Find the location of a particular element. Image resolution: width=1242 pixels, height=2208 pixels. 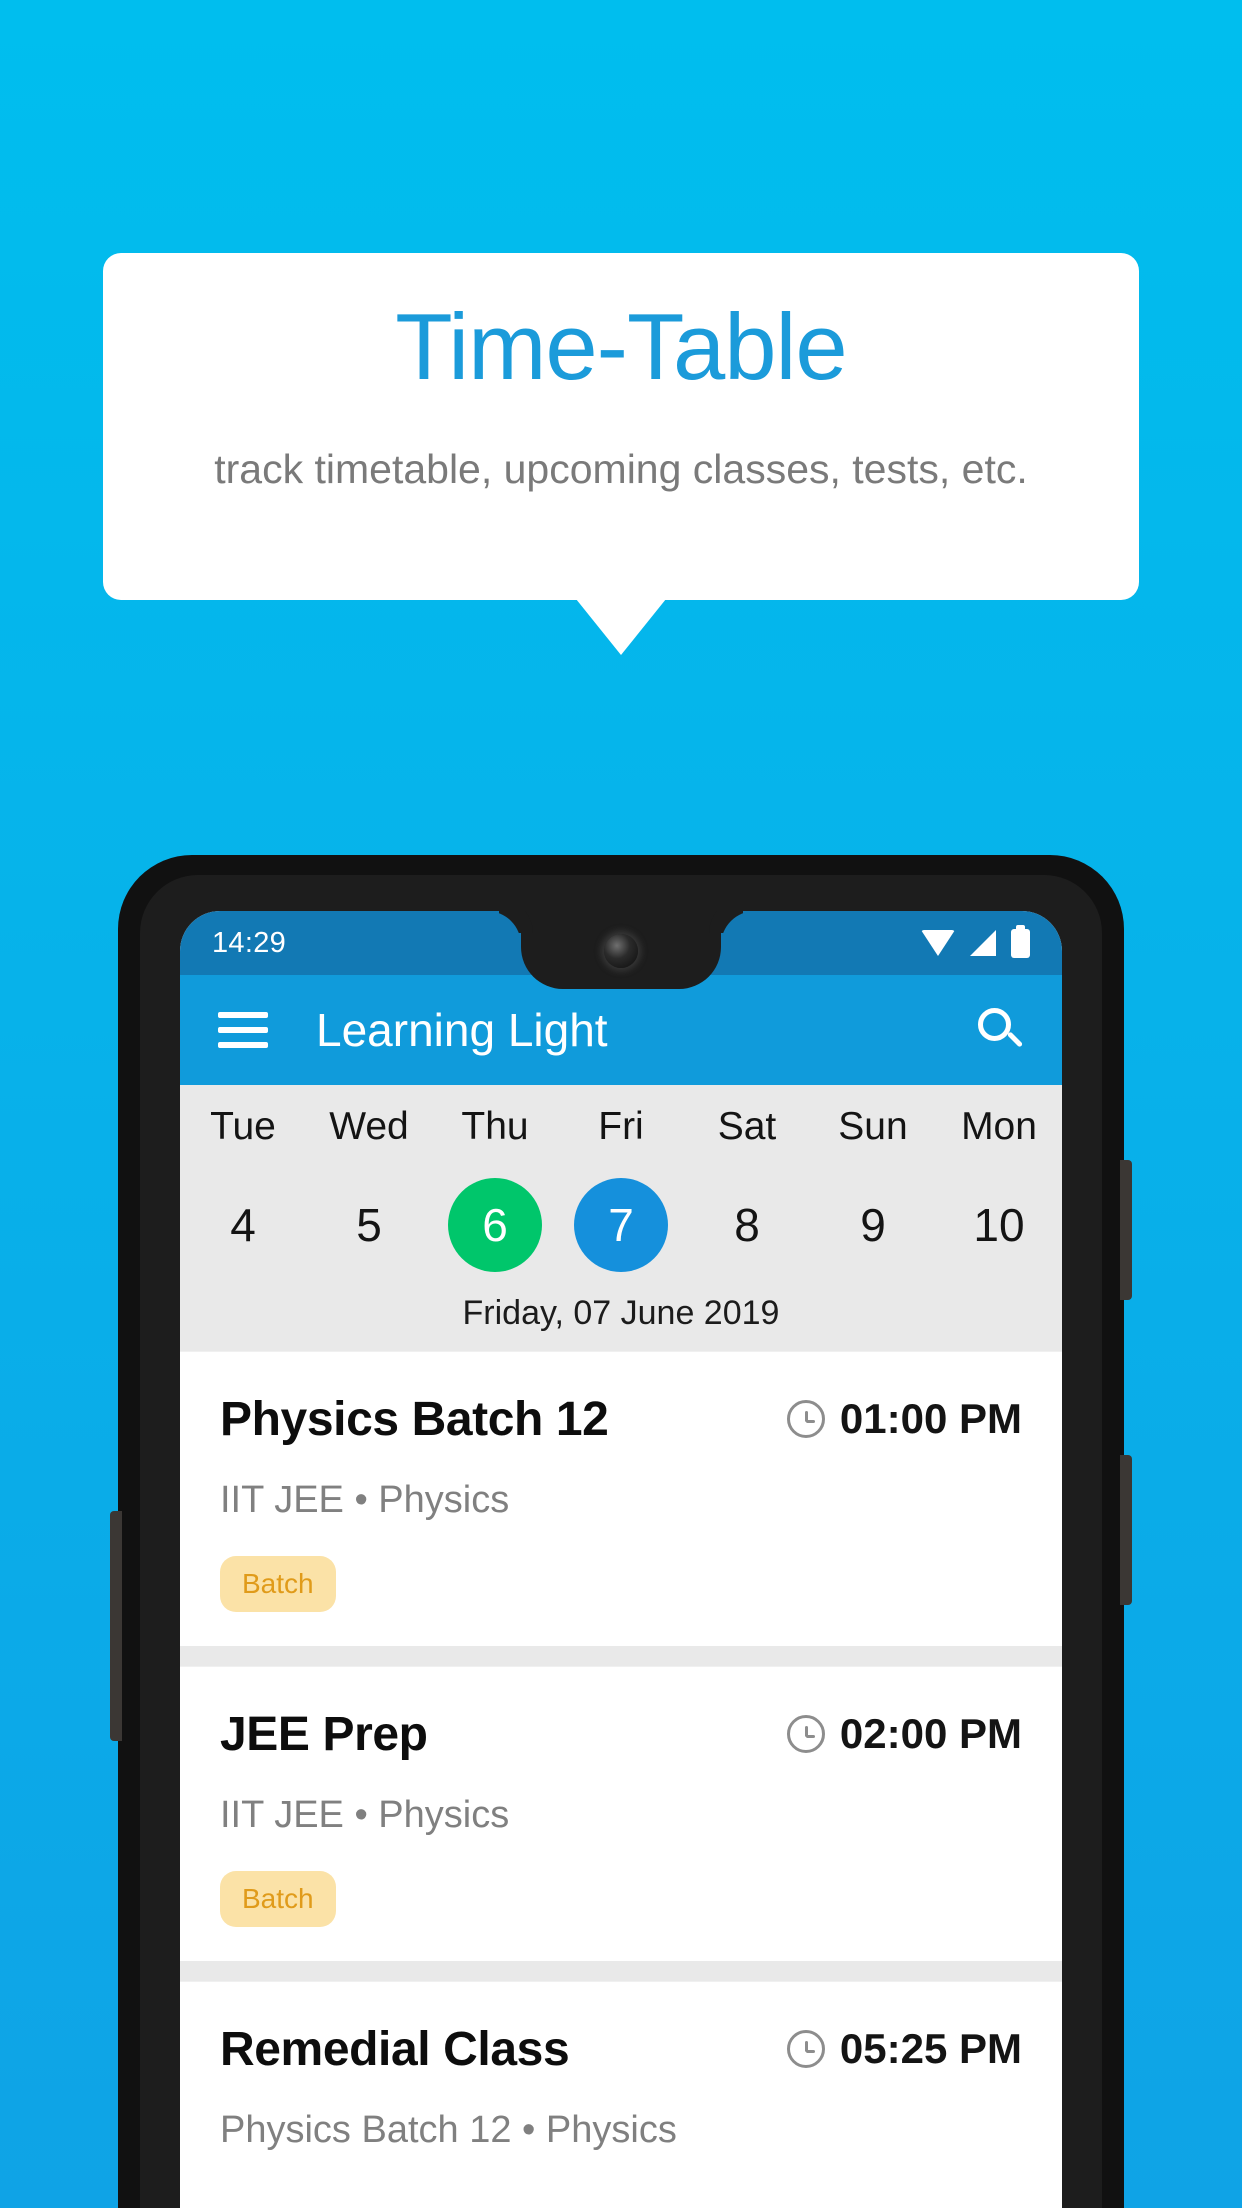

class-title: JEE Prep is located at coordinates (324, 1734).